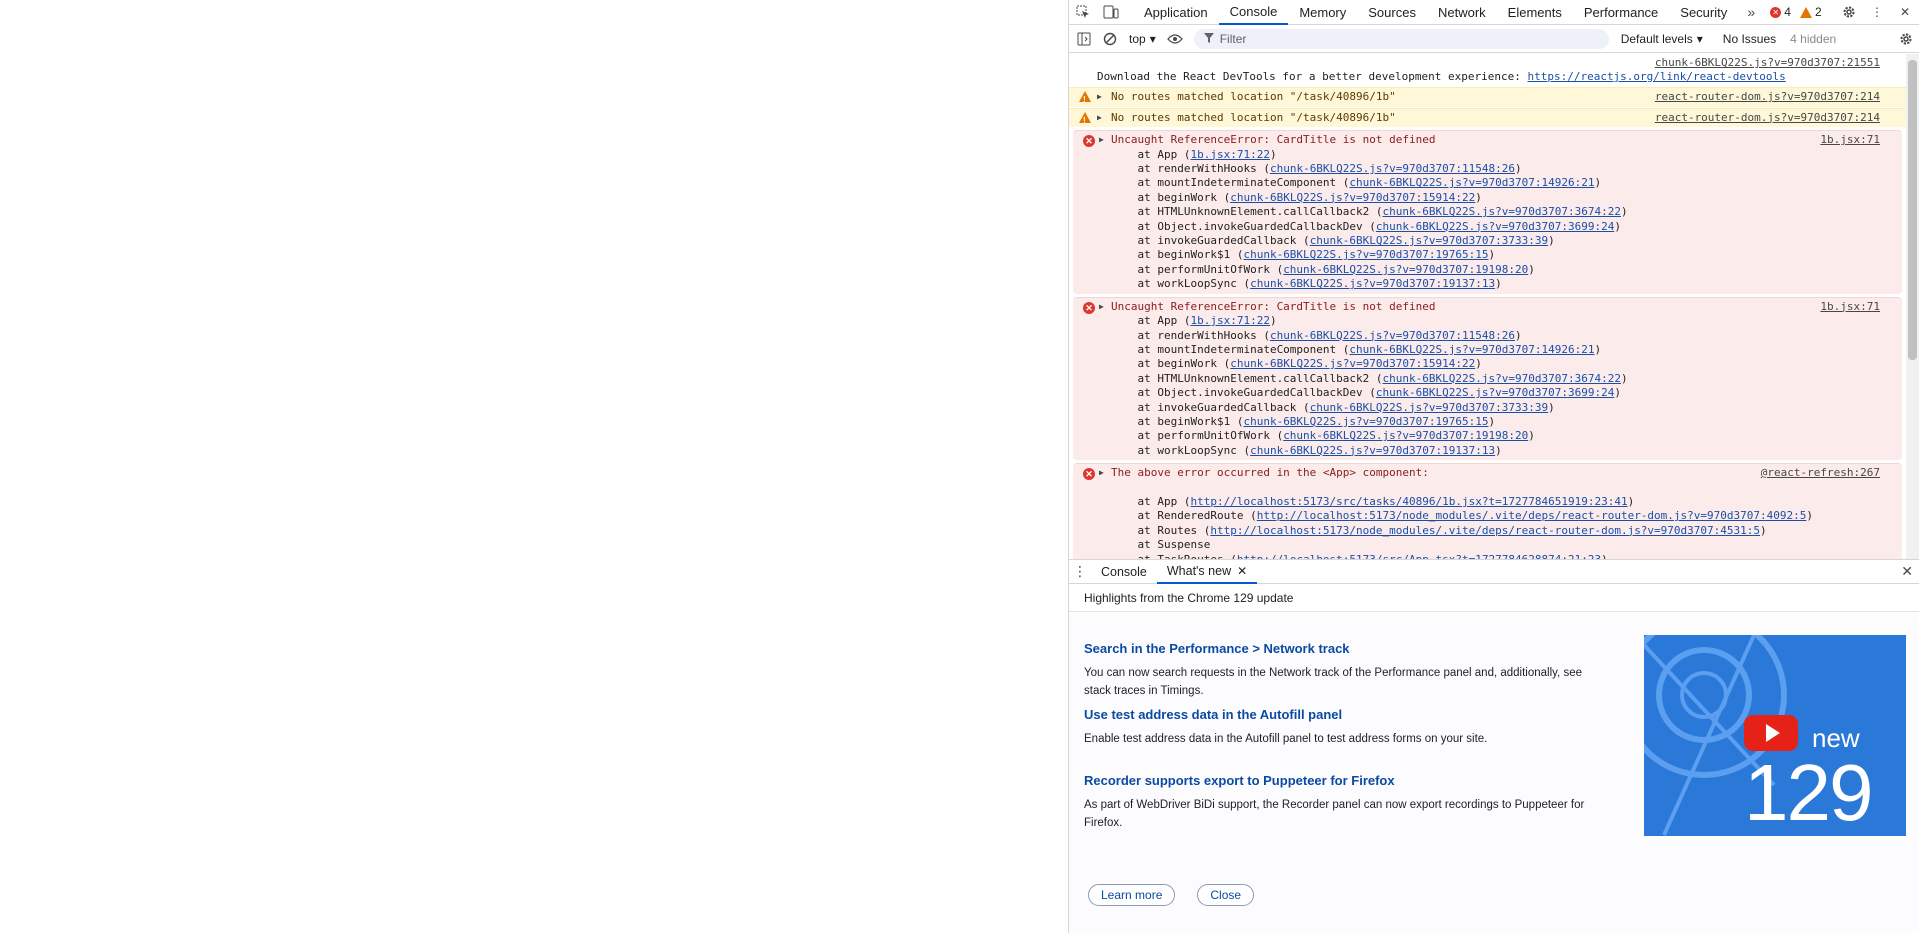 The image size is (1919, 933). Describe the element at coordinates (1656, 38) in the screenshot. I see `log-levels-value: Default levels` at that location.